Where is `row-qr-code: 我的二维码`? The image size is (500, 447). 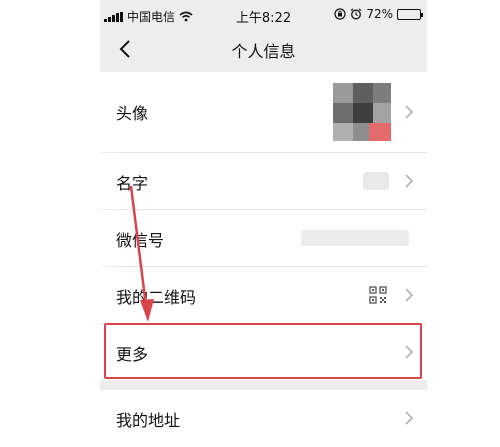 row-qr-code: 我的二维码 is located at coordinates (263, 295).